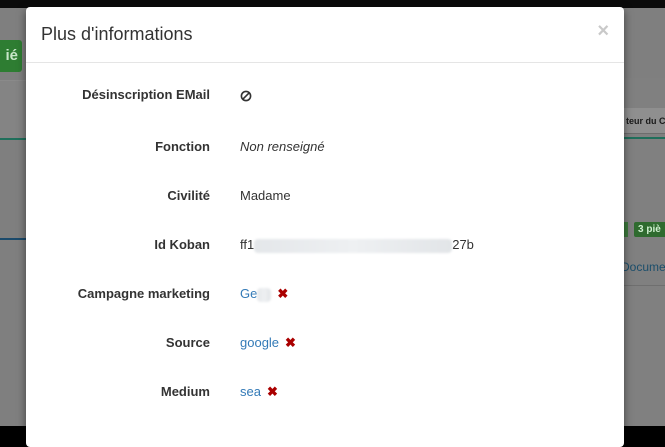 The width and height of the screenshot is (665, 447). Describe the element at coordinates (182, 244) in the screenshot. I see `field-label: Id Koban` at that location.